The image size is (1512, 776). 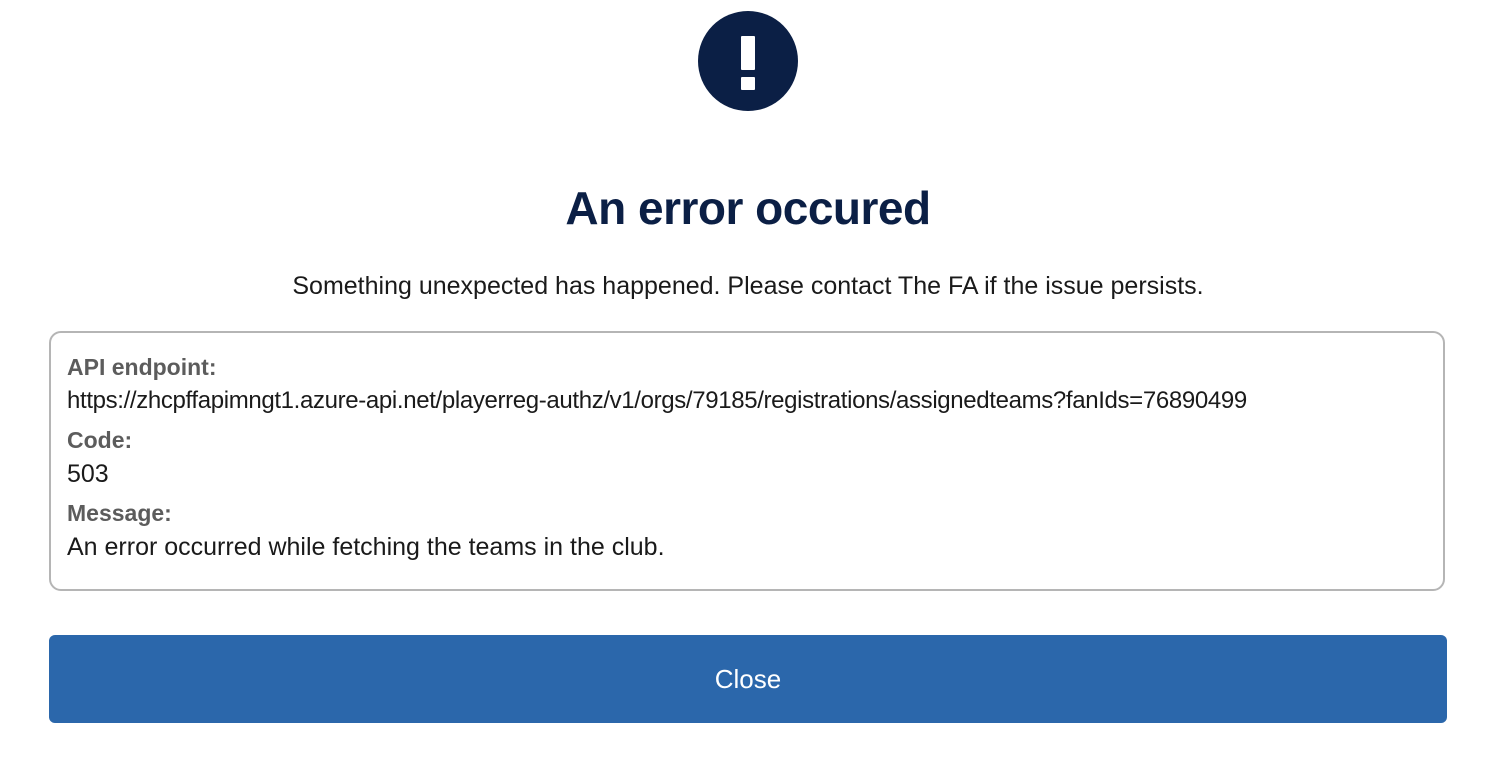 I want to click on exclamation-icon, so click(x=748, y=61).